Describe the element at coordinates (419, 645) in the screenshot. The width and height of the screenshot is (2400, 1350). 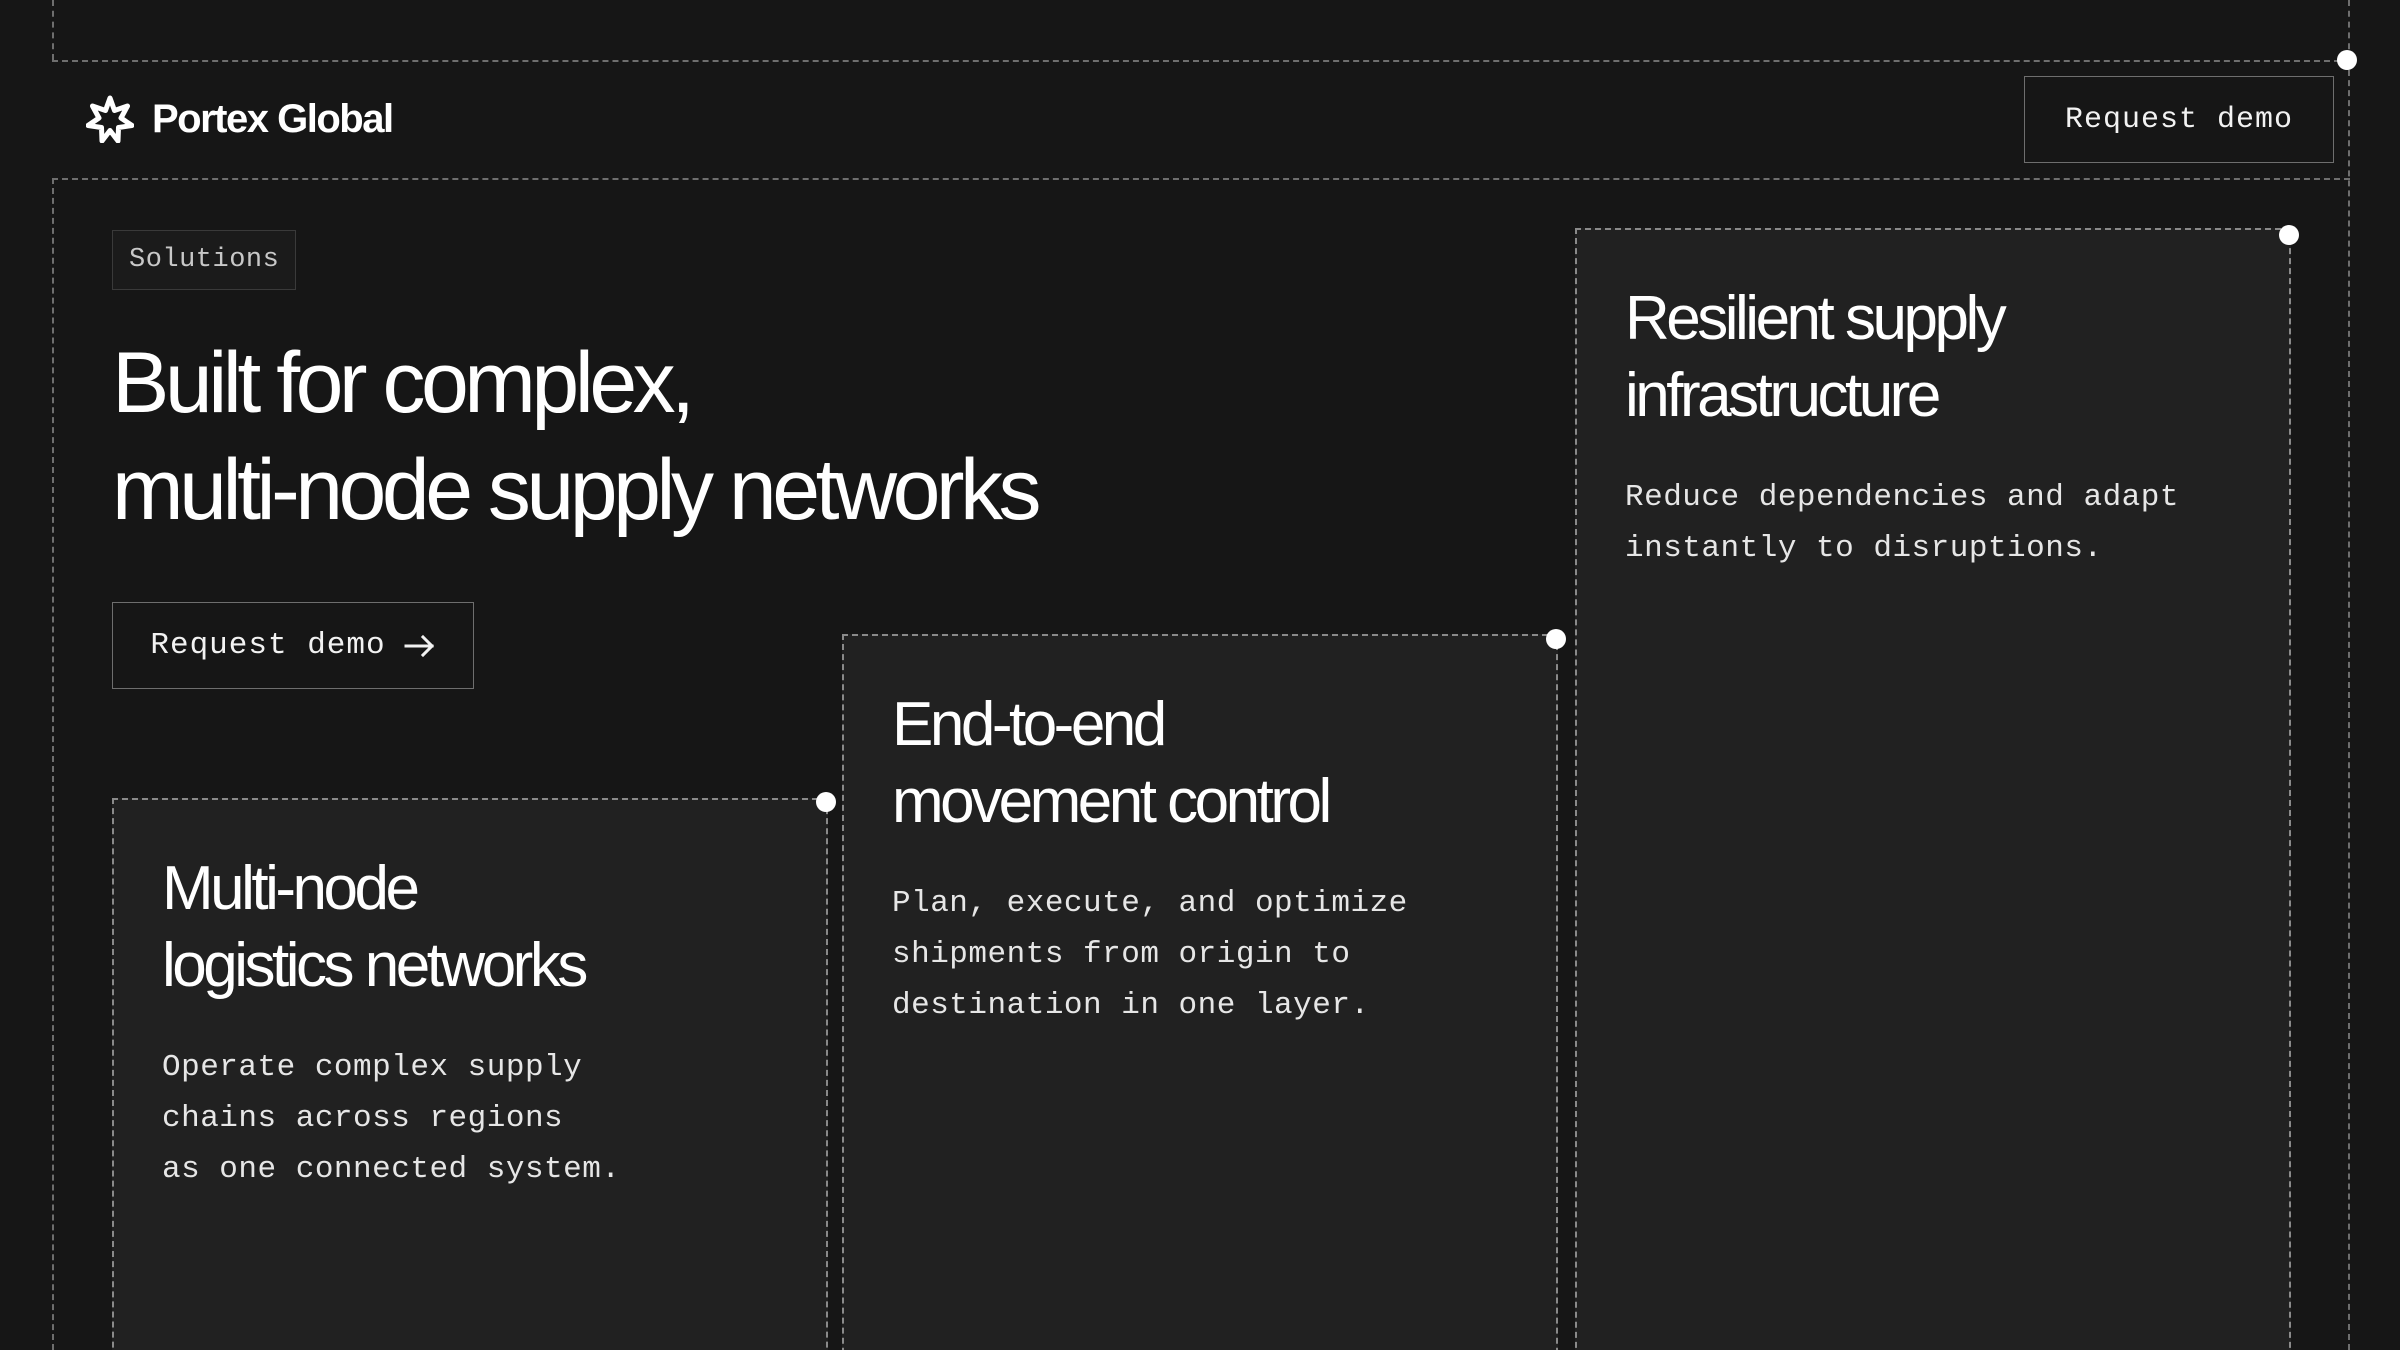
I see `arrow-right-icon` at that location.